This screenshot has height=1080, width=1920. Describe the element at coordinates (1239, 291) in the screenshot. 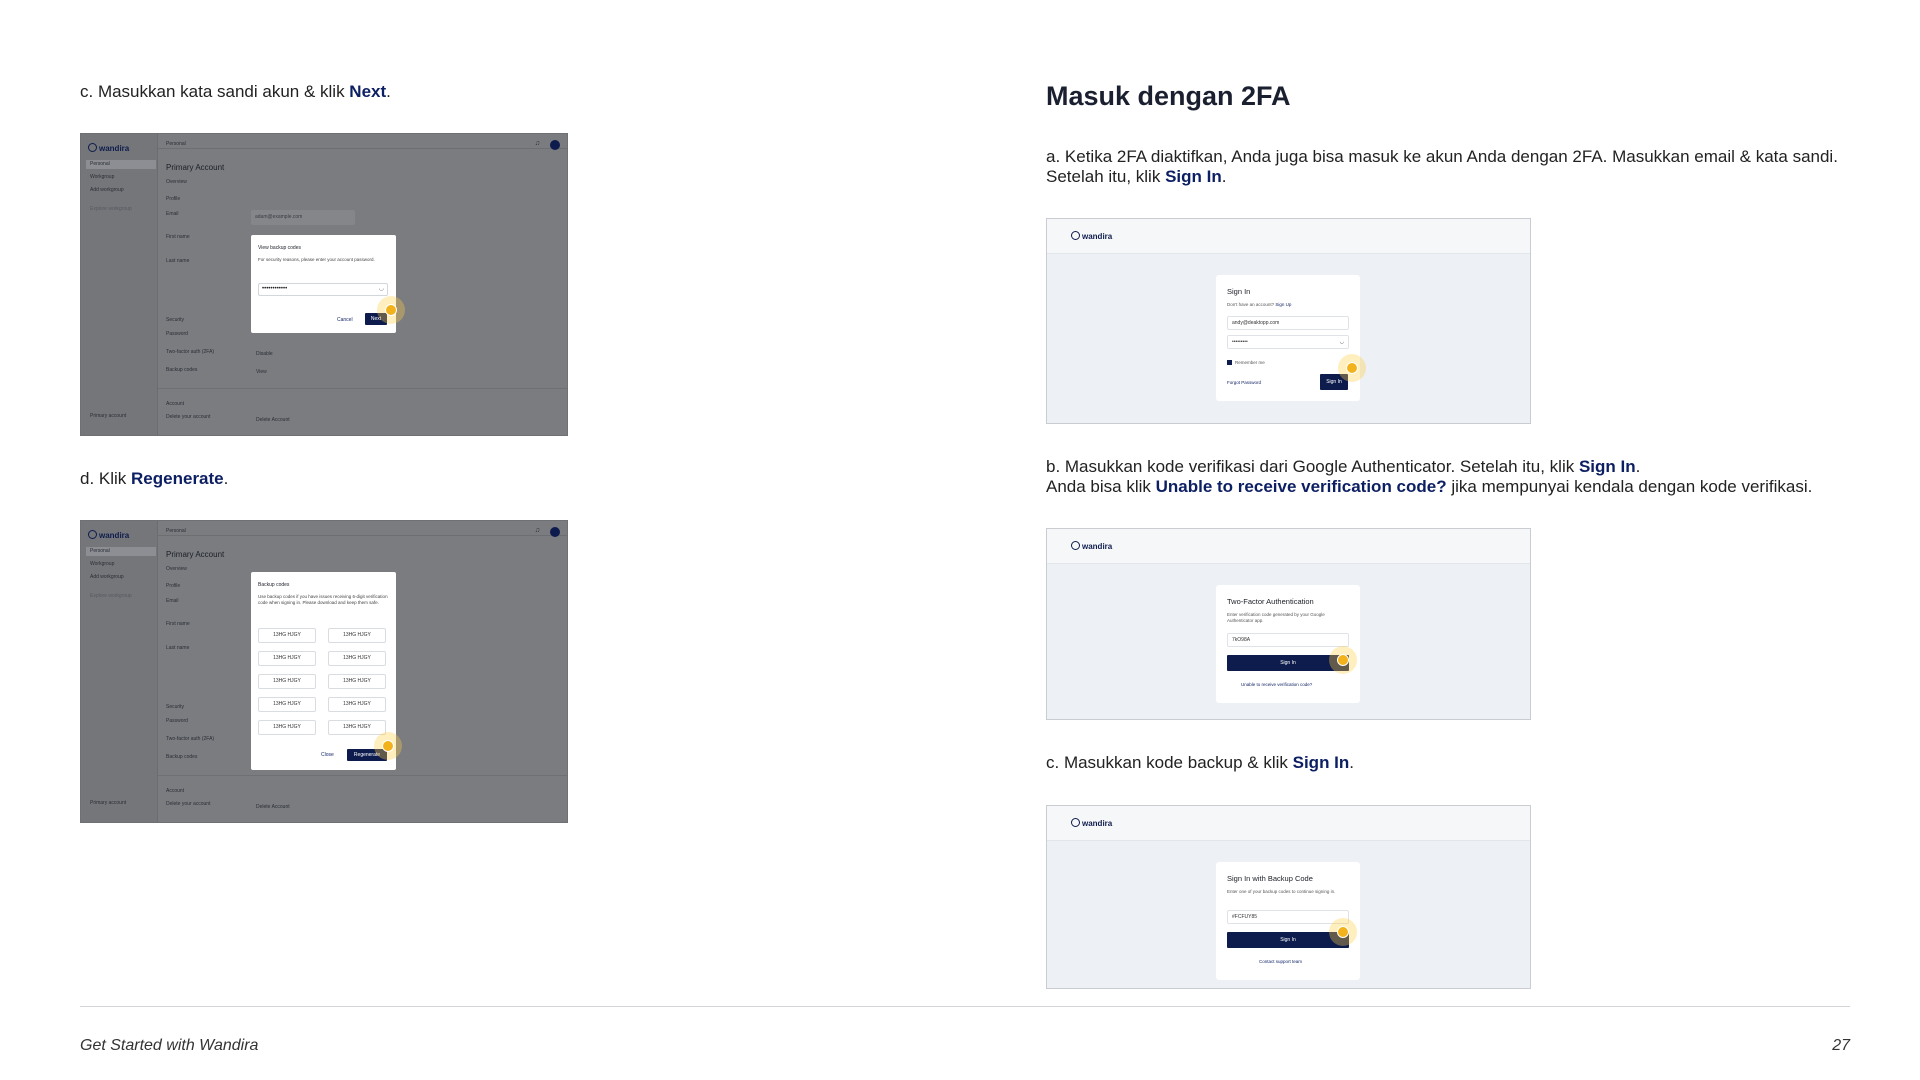

I see `card-title: Sign In` at that location.